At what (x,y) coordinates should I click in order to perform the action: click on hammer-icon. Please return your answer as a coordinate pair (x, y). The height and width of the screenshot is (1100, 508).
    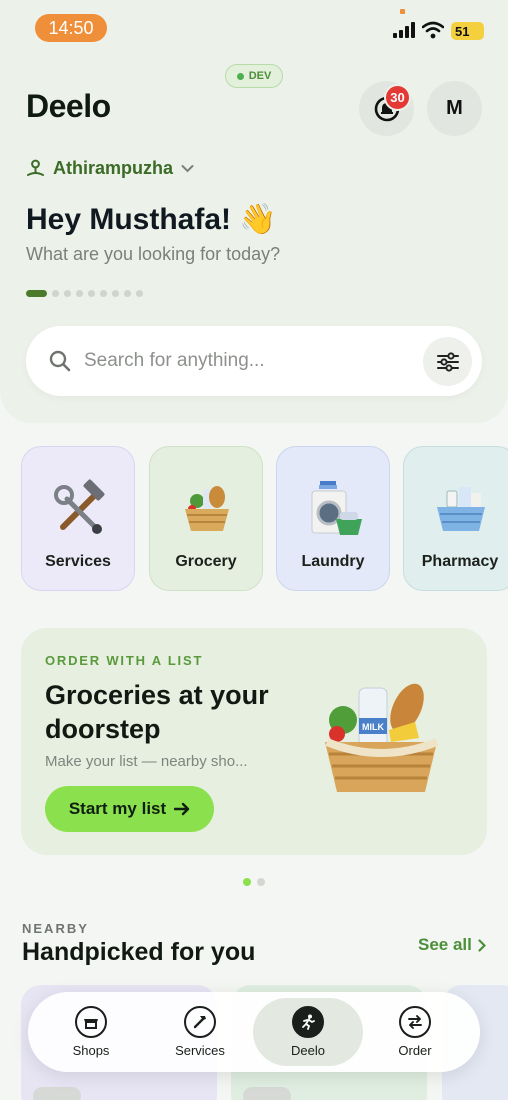
    Looking at the image, I should click on (200, 1022).